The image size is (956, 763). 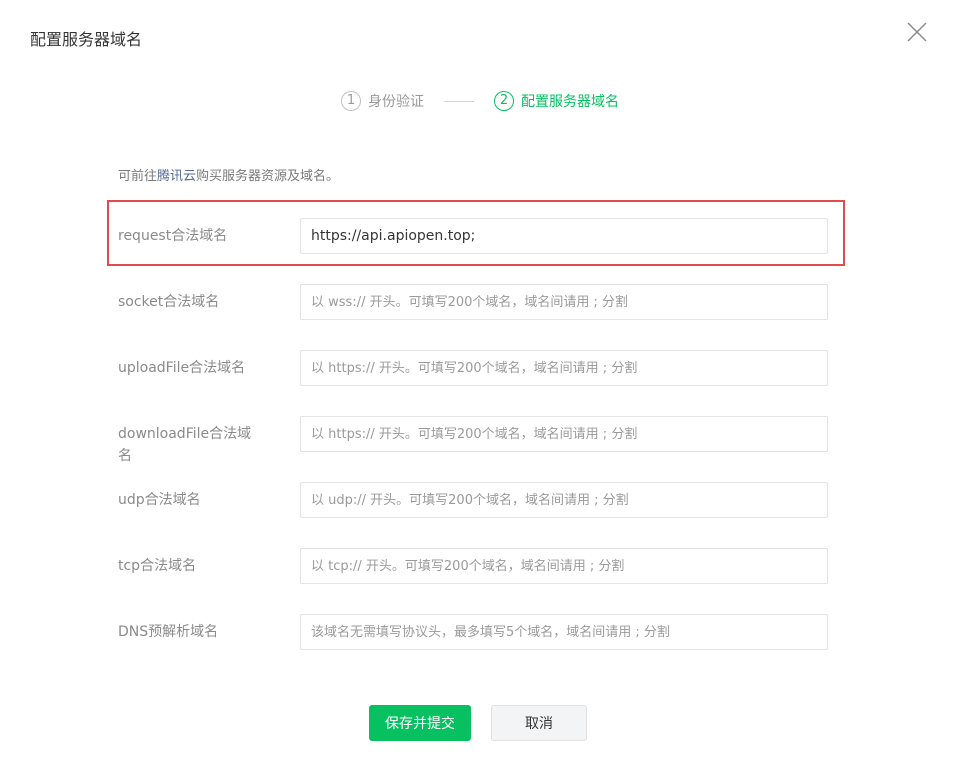 What do you see at coordinates (268, 176) in the screenshot?
I see `tip-suffix: 购买服务器资源及域名。` at bounding box center [268, 176].